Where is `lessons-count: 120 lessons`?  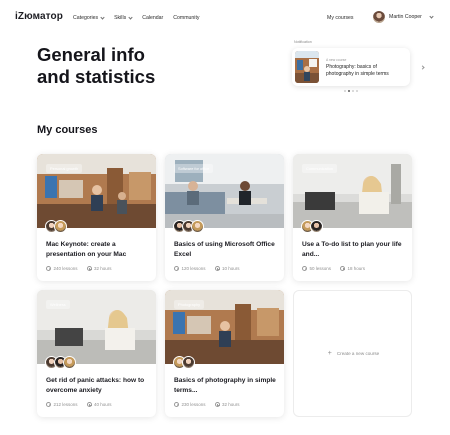
lessons-count: 120 lessons is located at coordinates (190, 268).